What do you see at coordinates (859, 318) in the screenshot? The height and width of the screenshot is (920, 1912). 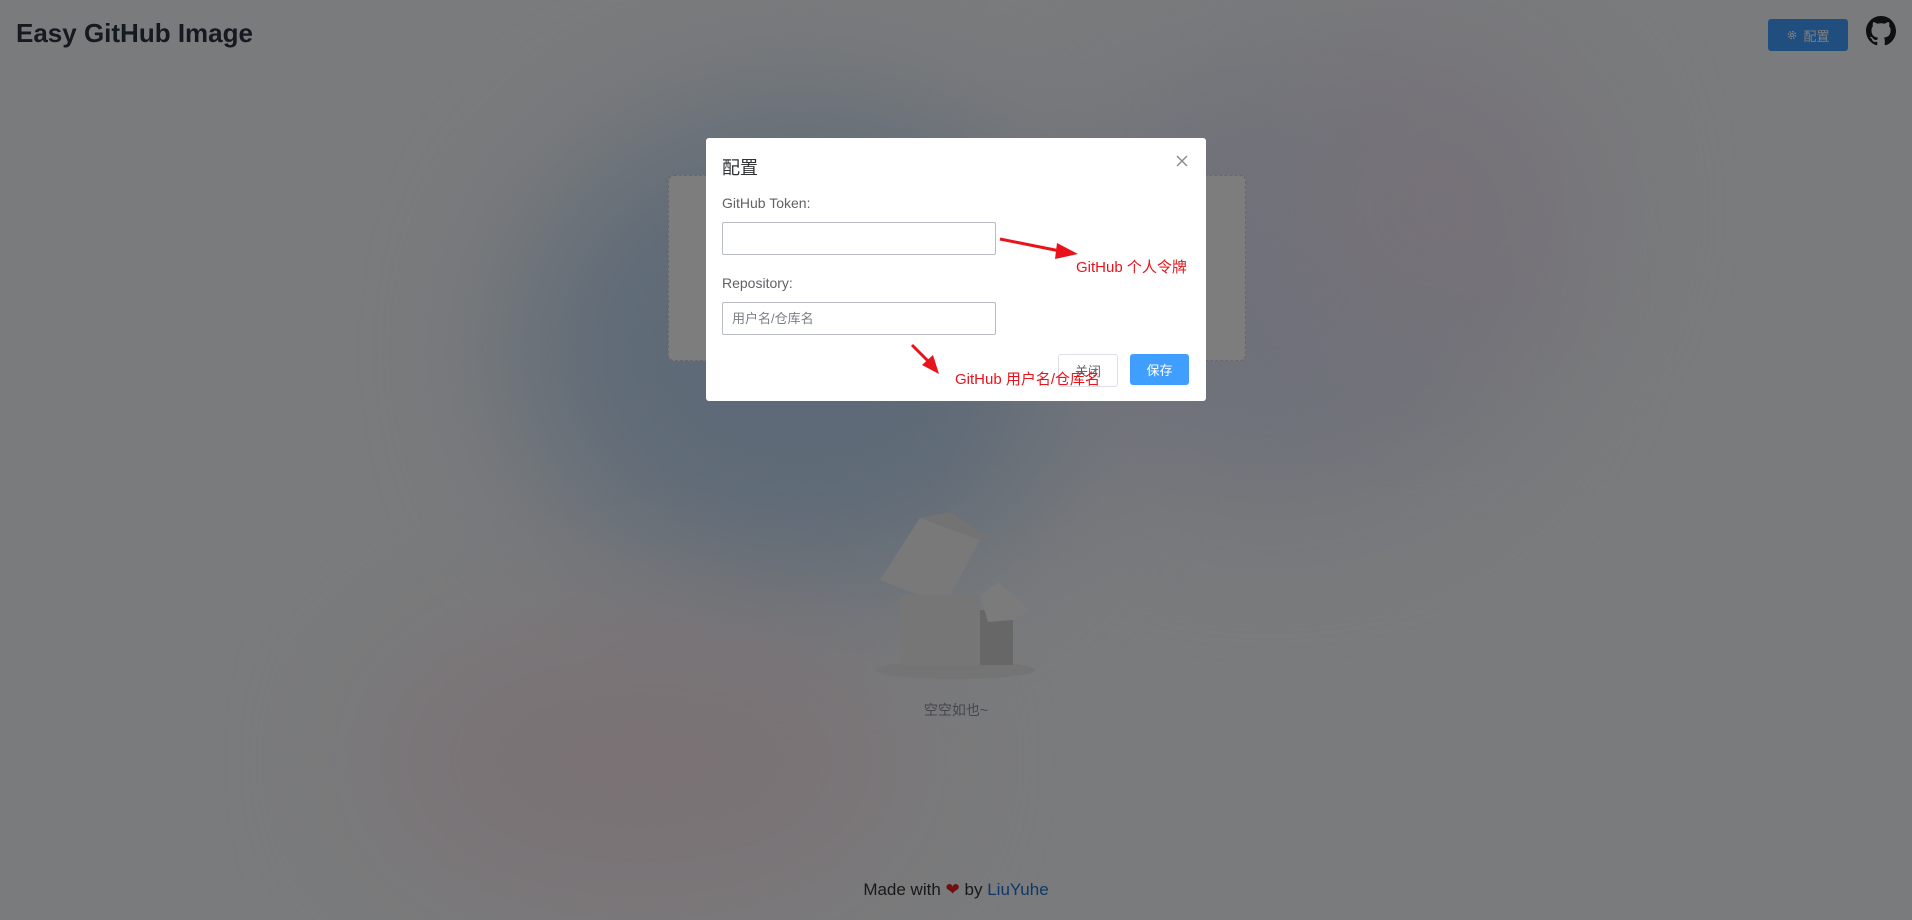 I see `repository-input` at bounding box center [859, 318].